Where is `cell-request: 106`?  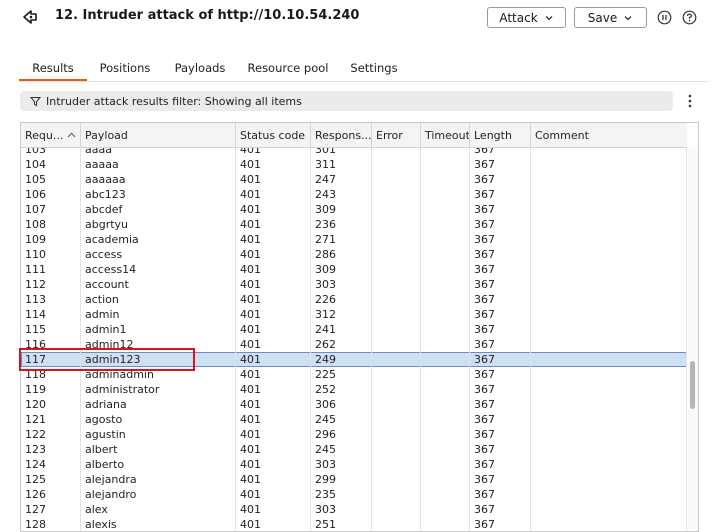
cell-request: 106 is located at coordinates (51, 194).